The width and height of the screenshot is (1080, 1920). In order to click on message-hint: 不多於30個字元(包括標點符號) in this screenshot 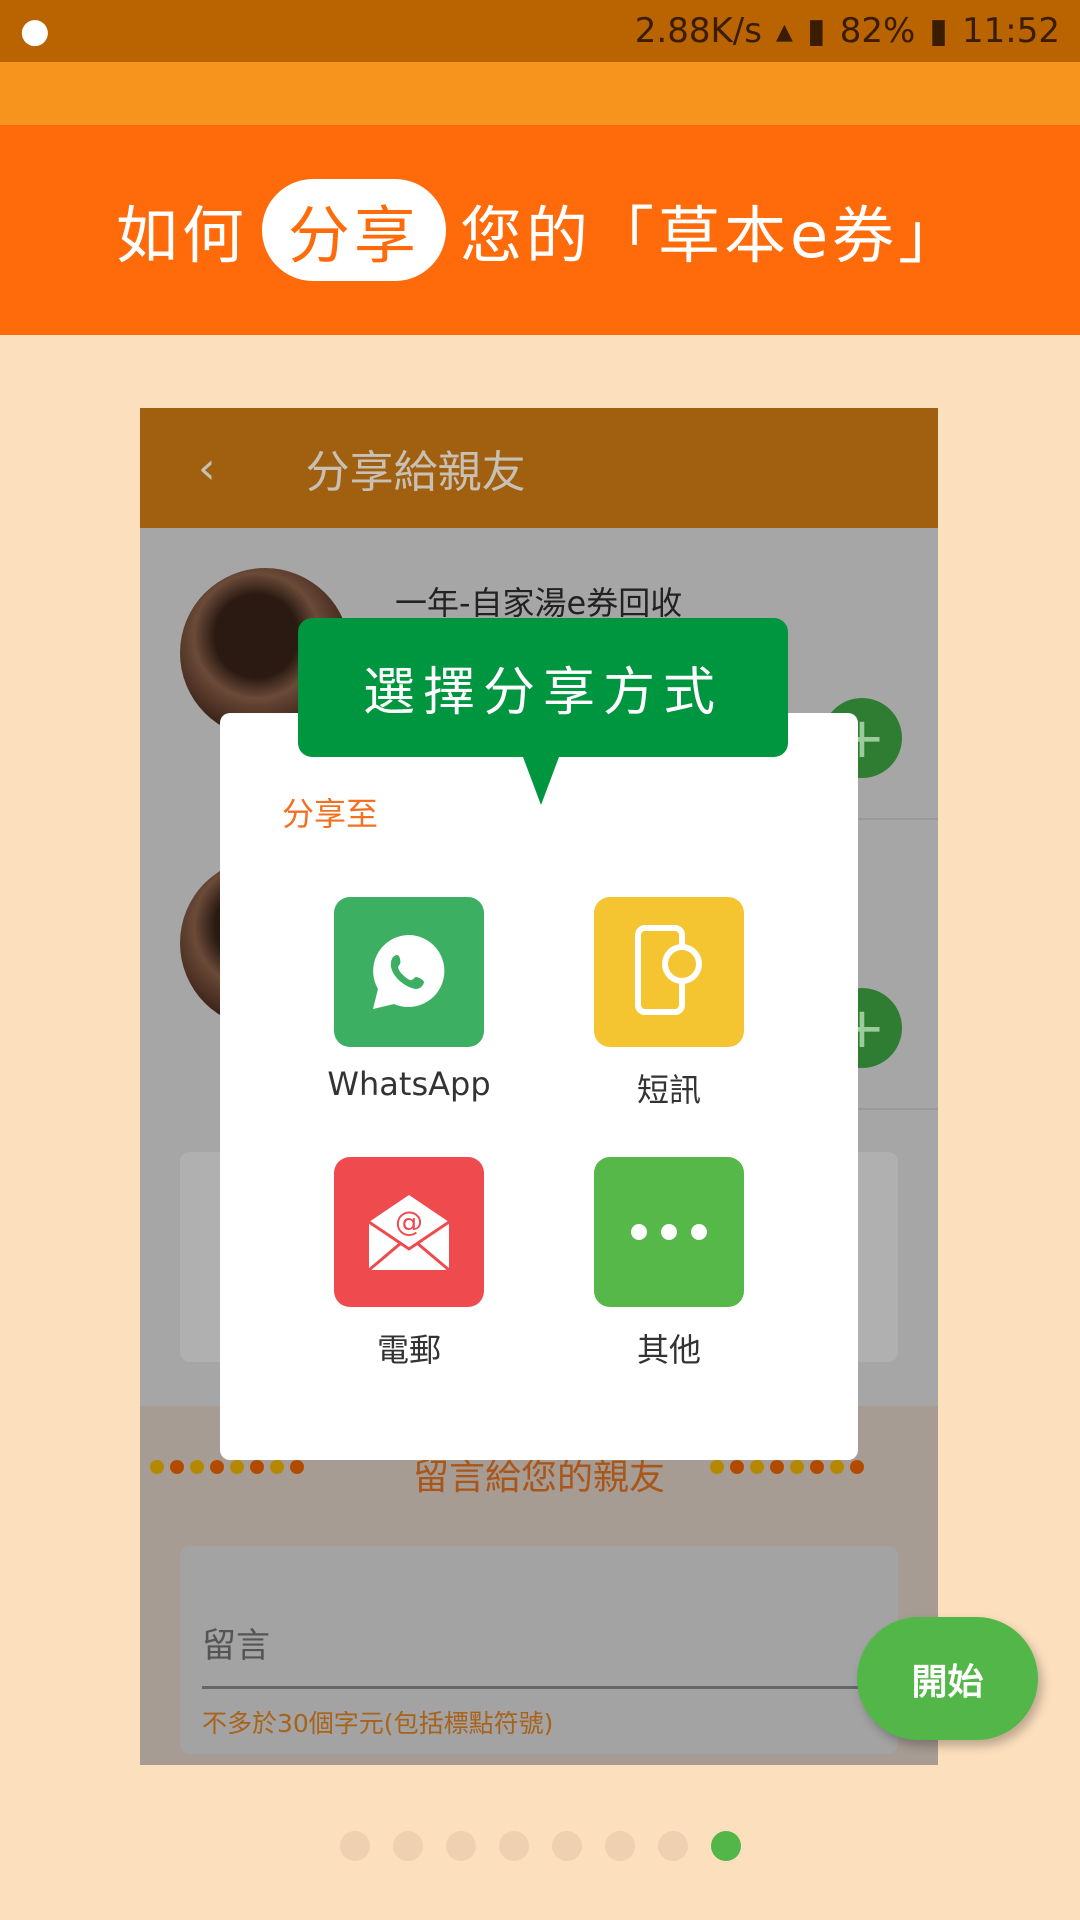, I will do `click(378, 1723)`.